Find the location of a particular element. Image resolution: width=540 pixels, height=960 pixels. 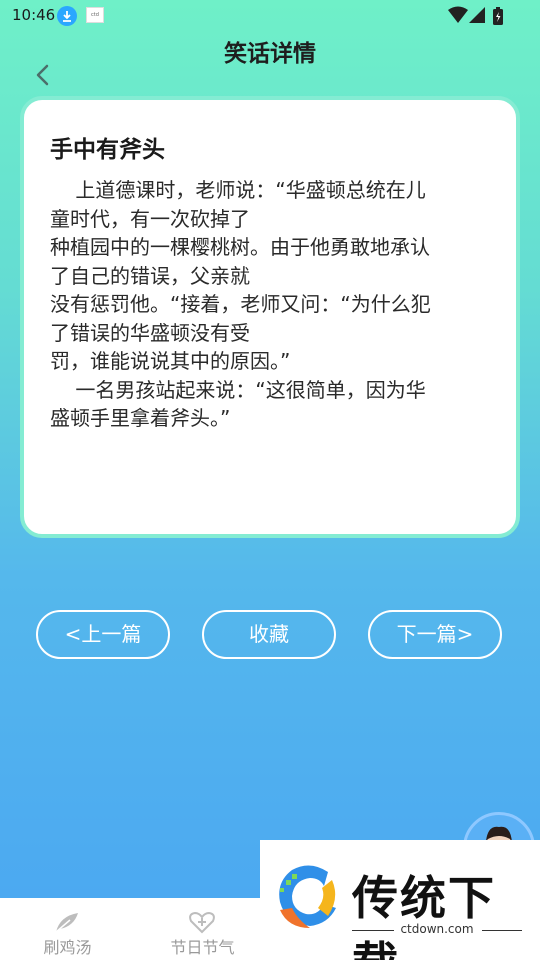

status-bar: 10:46 ctd is located at coordinates (270, 16).